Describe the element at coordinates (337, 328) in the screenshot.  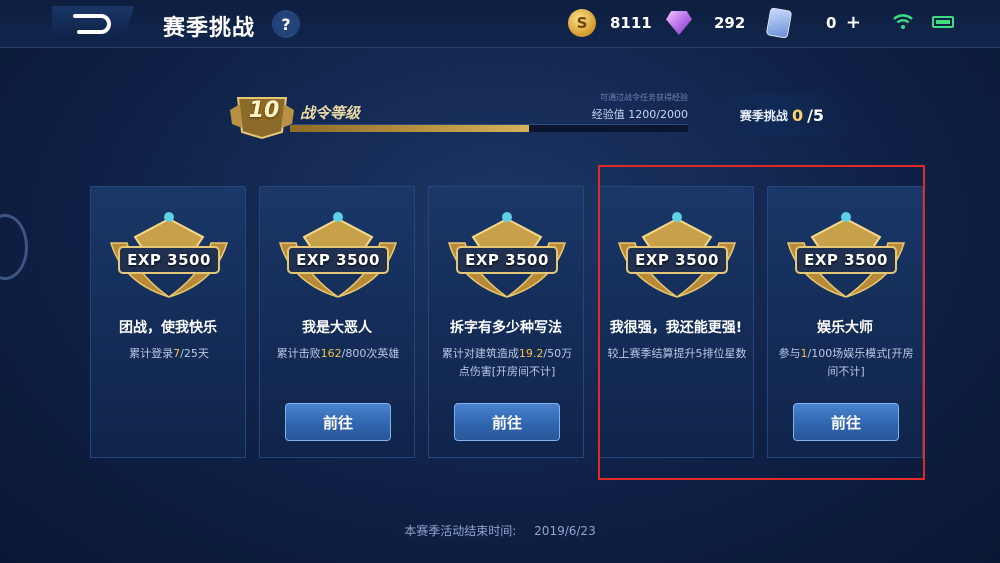
I see `card-title: 我是大恶人` at that location.